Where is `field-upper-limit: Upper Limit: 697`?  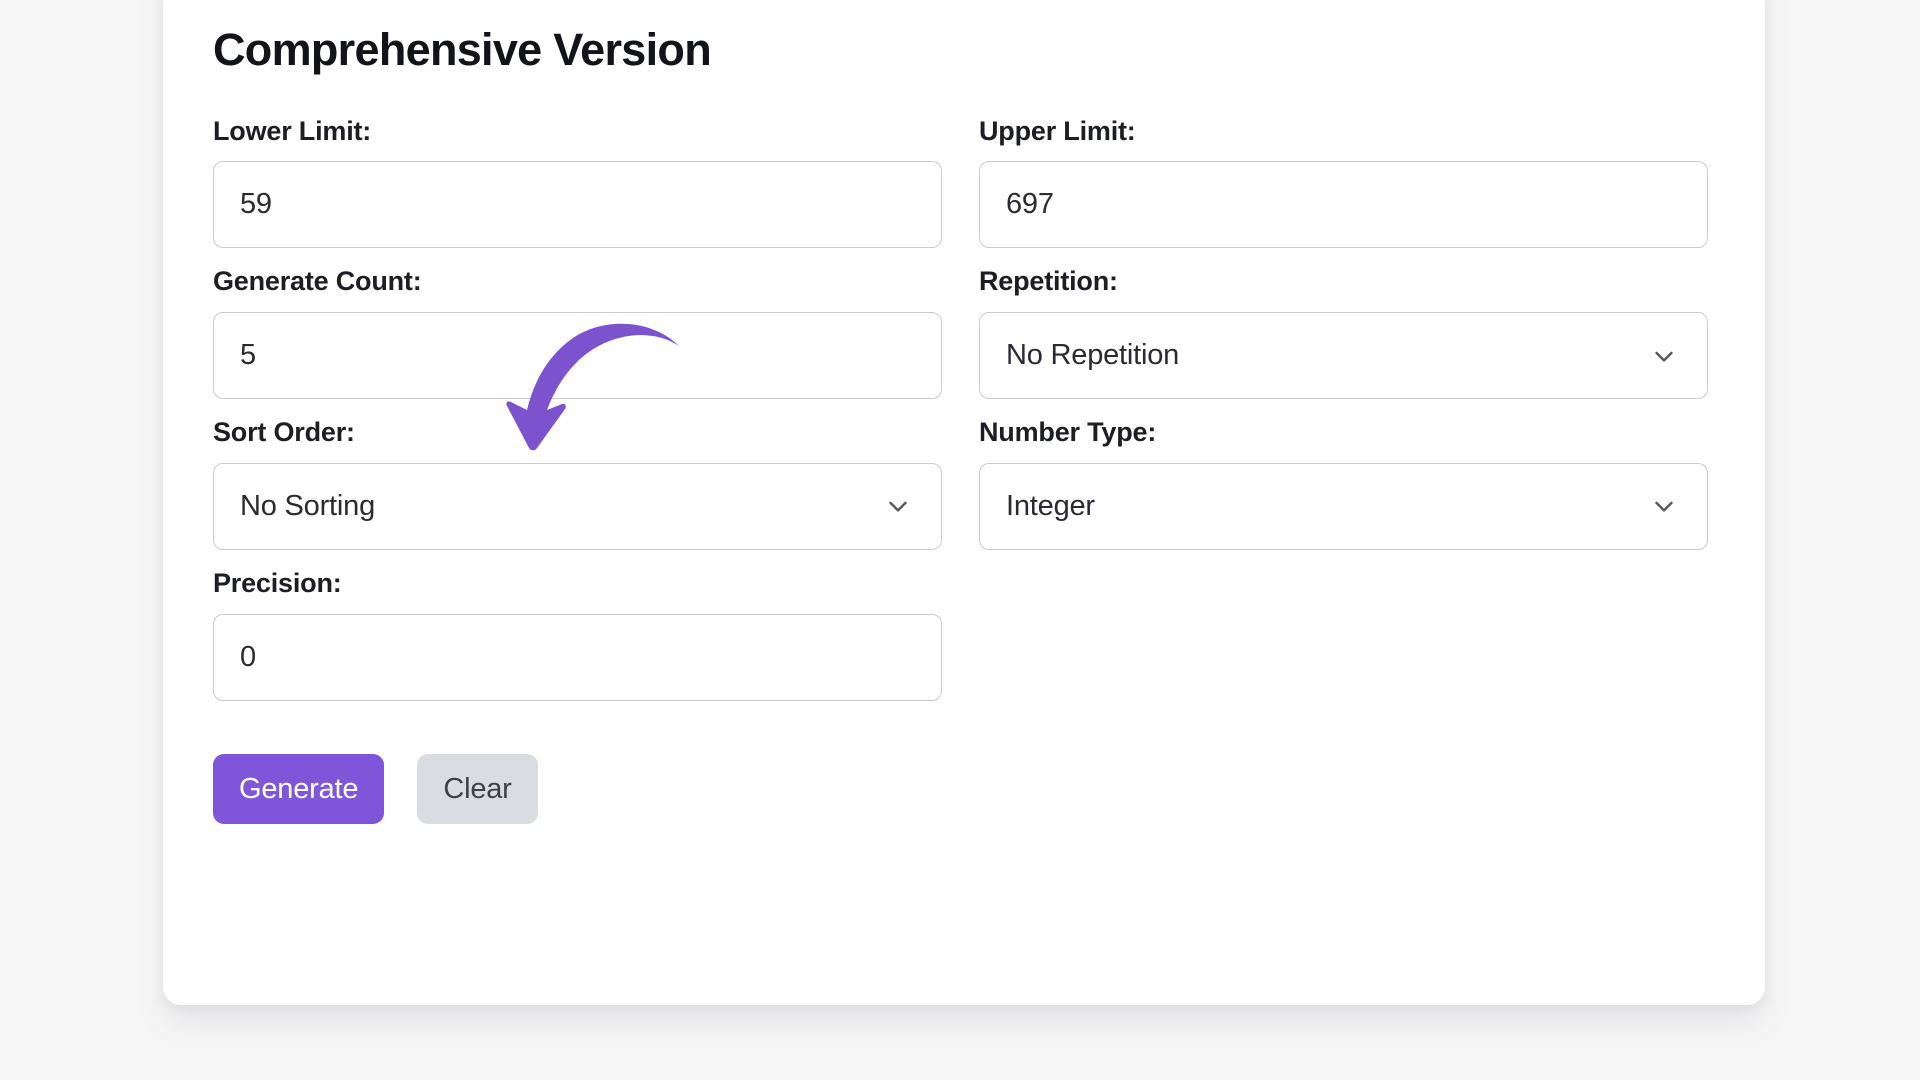 field-upper-limit: Upper Limit: 697 is located at coordinates (1343, 182).